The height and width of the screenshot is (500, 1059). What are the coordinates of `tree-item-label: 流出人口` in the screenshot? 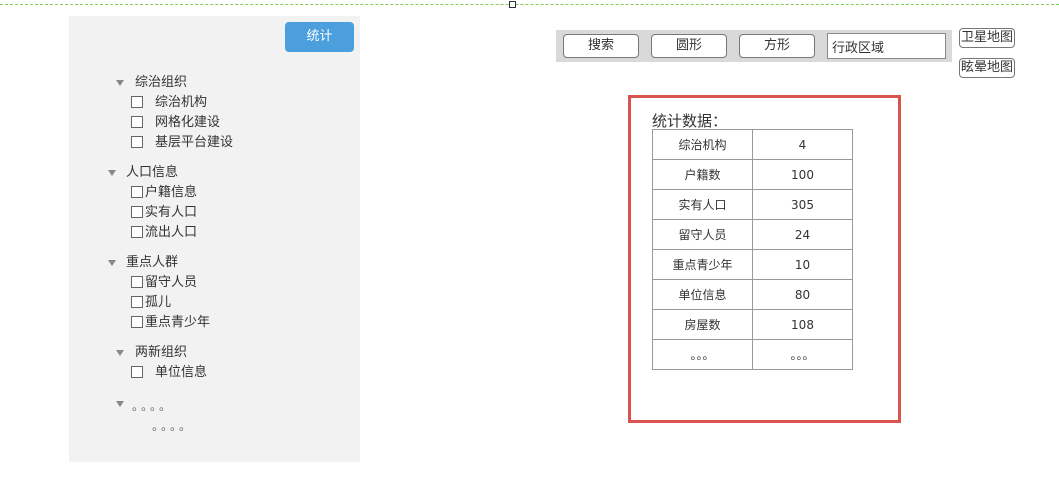 It's located at (171, 232).